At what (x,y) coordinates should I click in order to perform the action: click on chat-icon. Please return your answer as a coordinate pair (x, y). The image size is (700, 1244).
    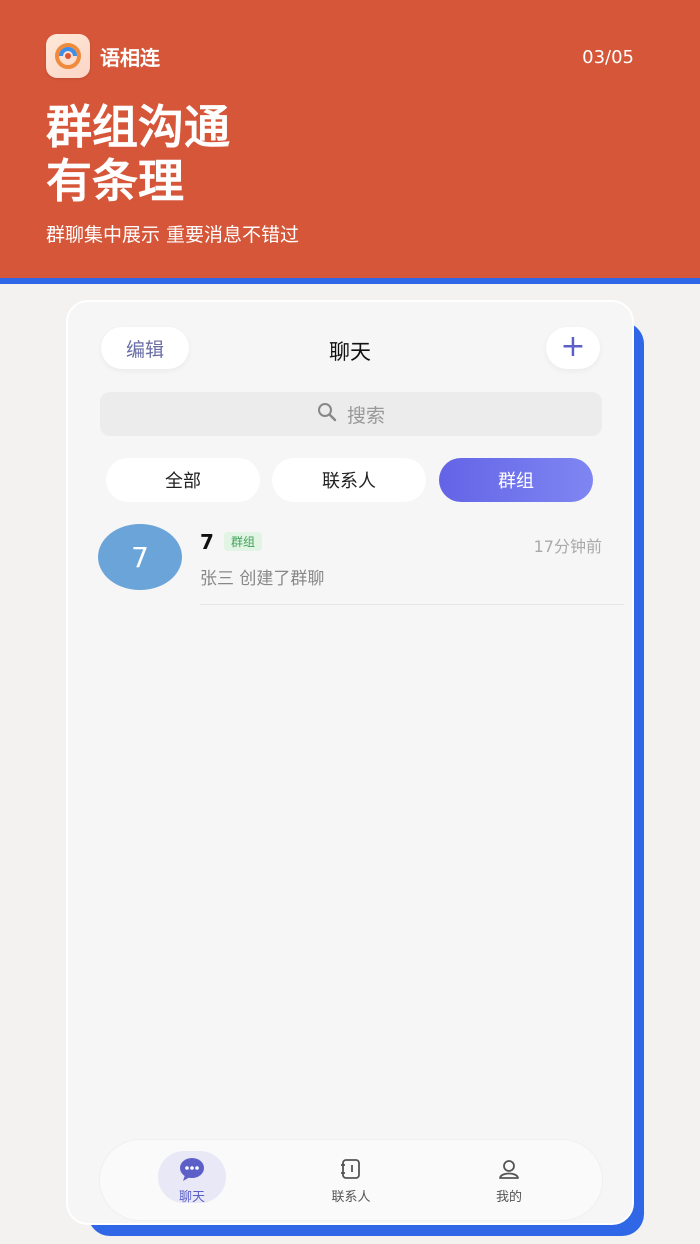
    Looking at the image, I should click on (192, 1169).